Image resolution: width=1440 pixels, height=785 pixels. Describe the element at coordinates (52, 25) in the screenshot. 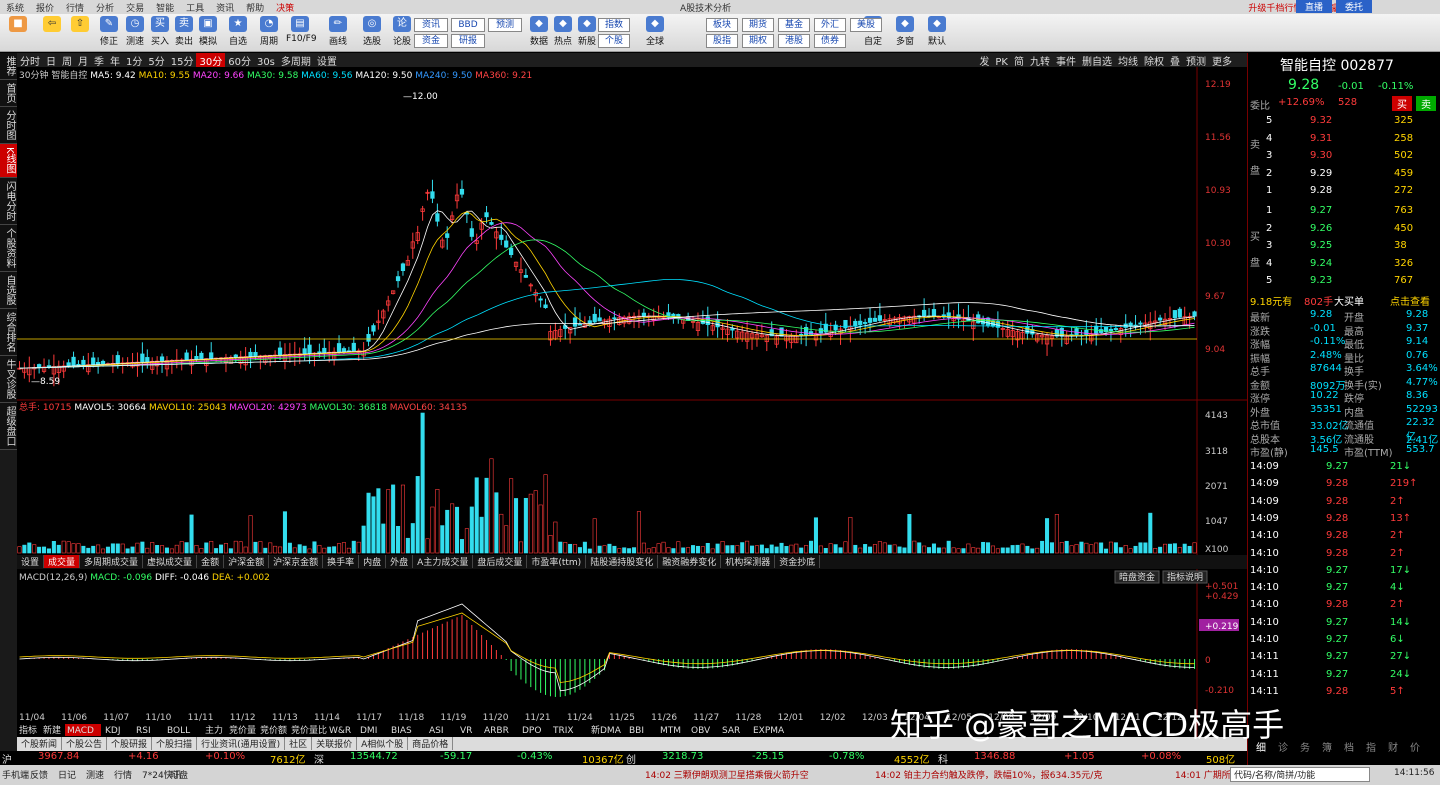

I see `back-icon: ⇦` at that location.